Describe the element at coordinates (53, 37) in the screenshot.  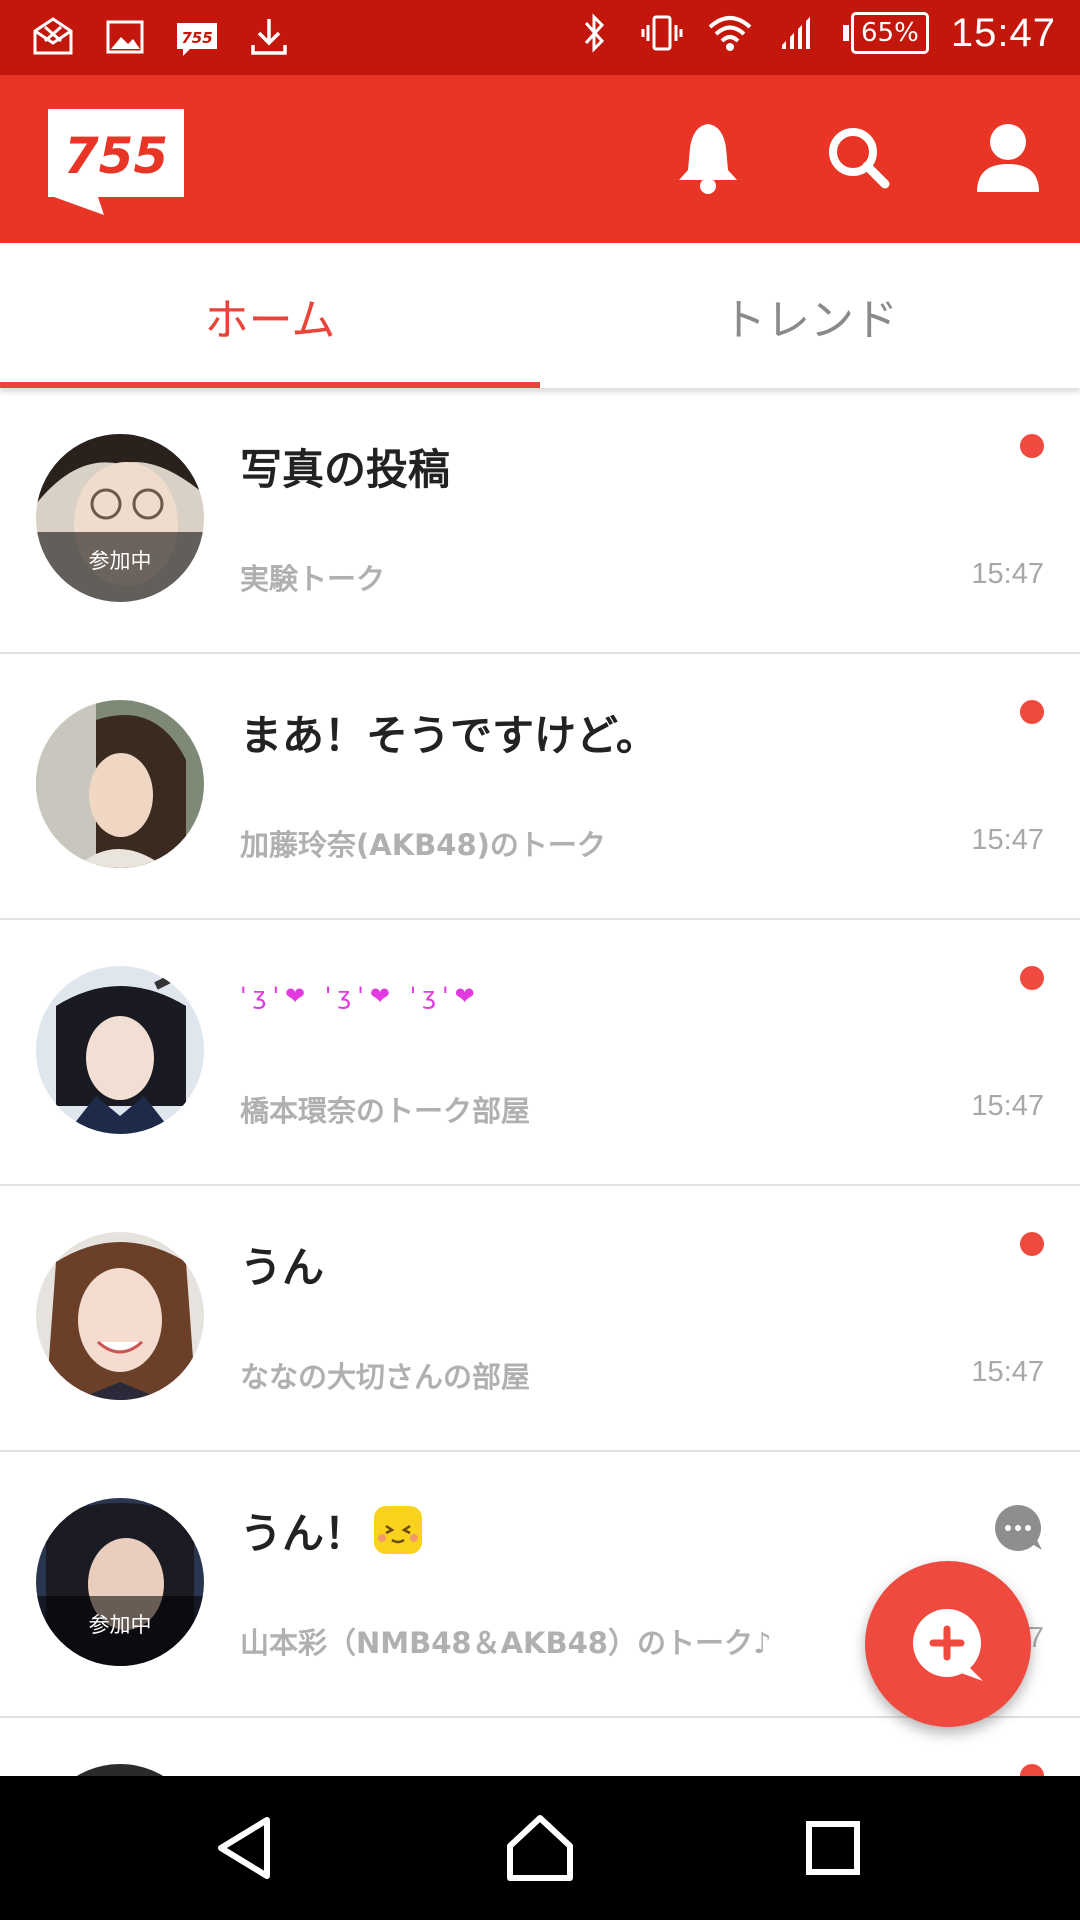
I see `mail-icon` at that location.